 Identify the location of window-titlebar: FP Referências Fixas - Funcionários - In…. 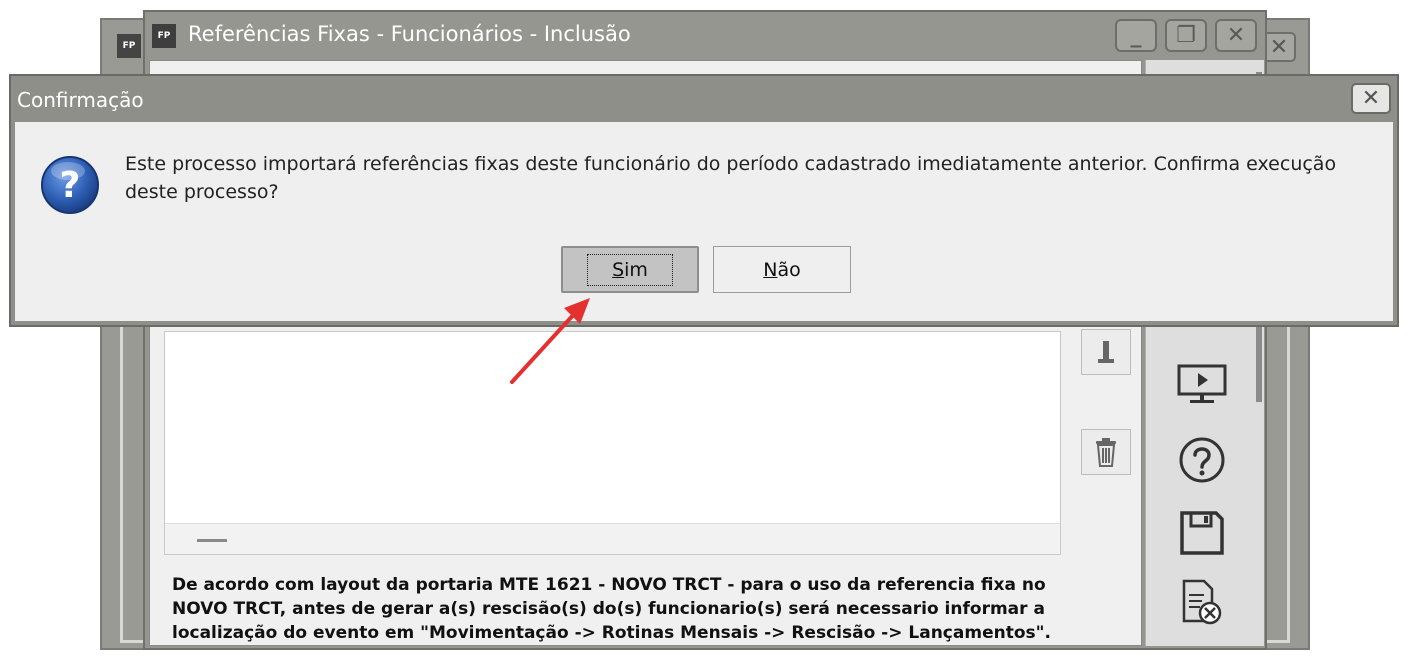
(705, 36).